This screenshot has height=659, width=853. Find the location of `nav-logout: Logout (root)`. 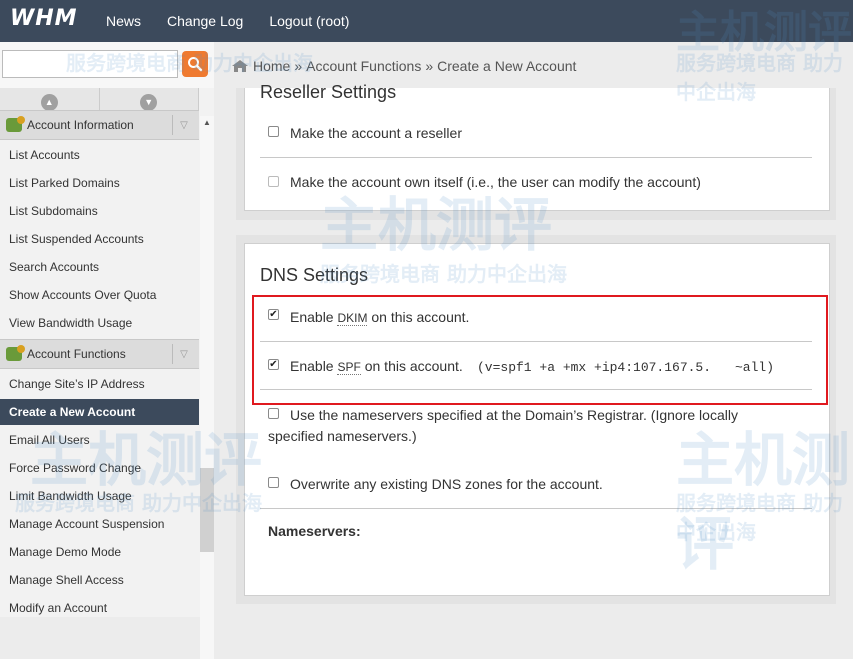

nav-logout: Logout (root) is located at coordinates (309, 21).